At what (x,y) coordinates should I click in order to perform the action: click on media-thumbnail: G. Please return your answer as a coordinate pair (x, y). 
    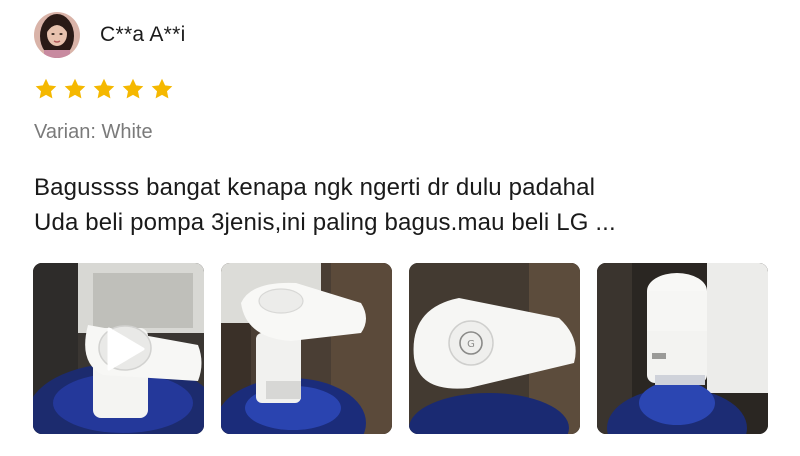
    Looking at the image, I should click on (494, 348).